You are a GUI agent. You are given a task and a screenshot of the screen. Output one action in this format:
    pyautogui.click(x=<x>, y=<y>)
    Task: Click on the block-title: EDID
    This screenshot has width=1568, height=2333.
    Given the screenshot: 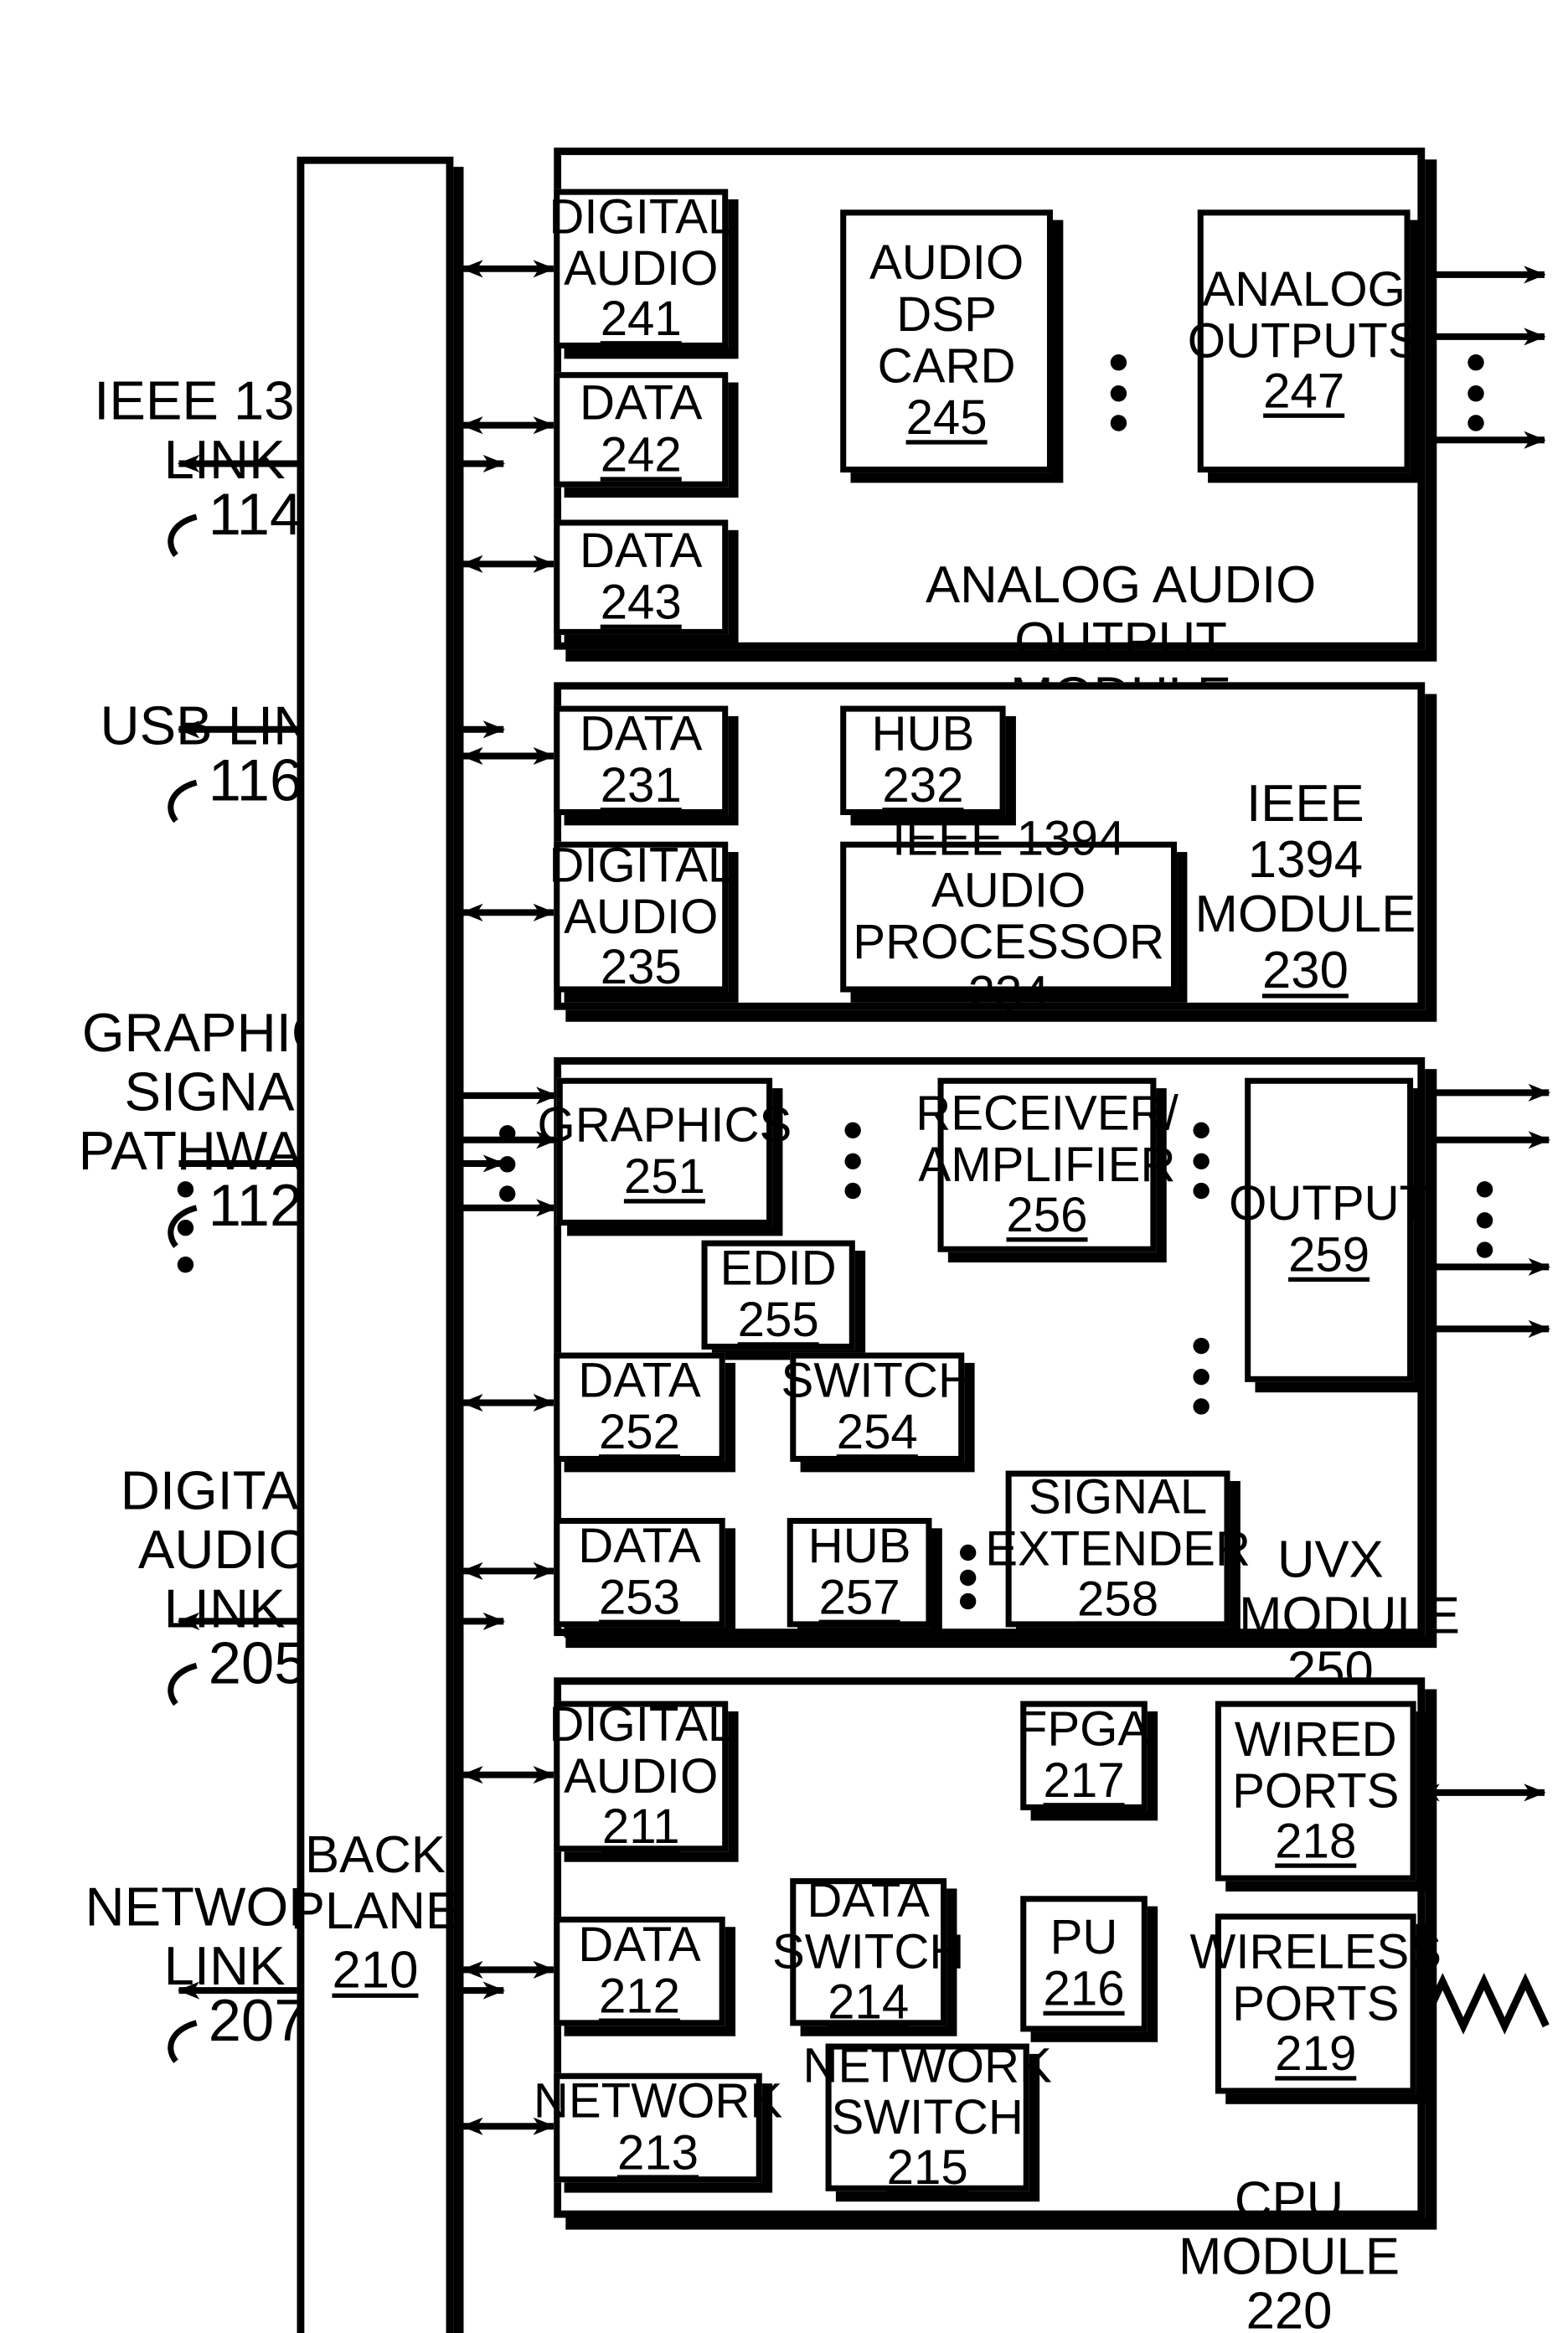 What is the action you would take?
    pyautogui.click(x=779, y=1267)
    